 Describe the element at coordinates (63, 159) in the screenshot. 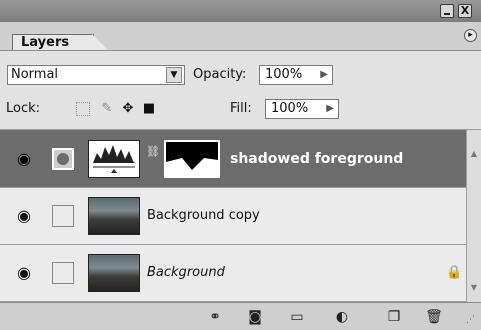

I see `layer-mask-toggle` at that location.